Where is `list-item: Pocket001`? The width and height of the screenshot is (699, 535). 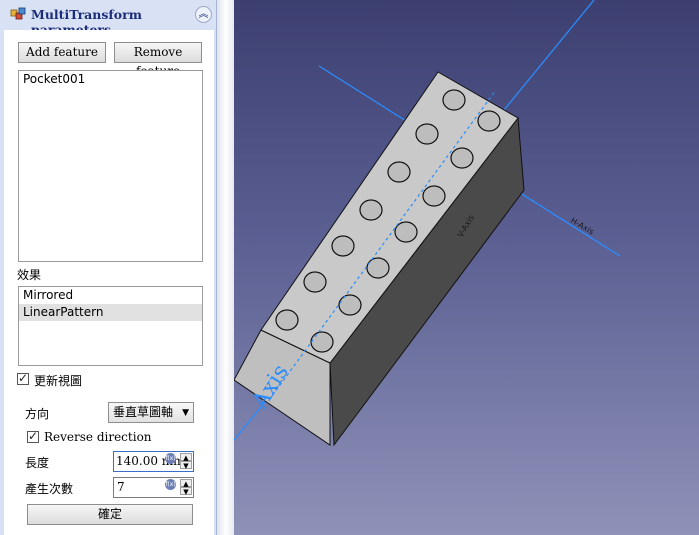 list-item: Pocket001 is located at coordinates (110, 79).